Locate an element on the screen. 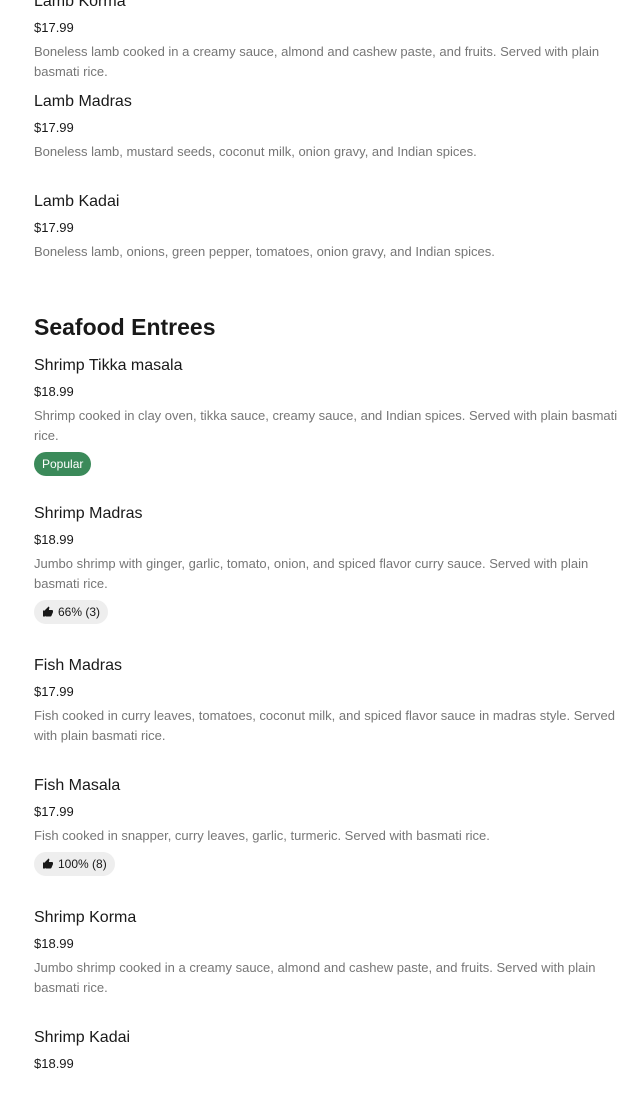  rating-badge: 100% (8) is located at coordinates (74, 864).